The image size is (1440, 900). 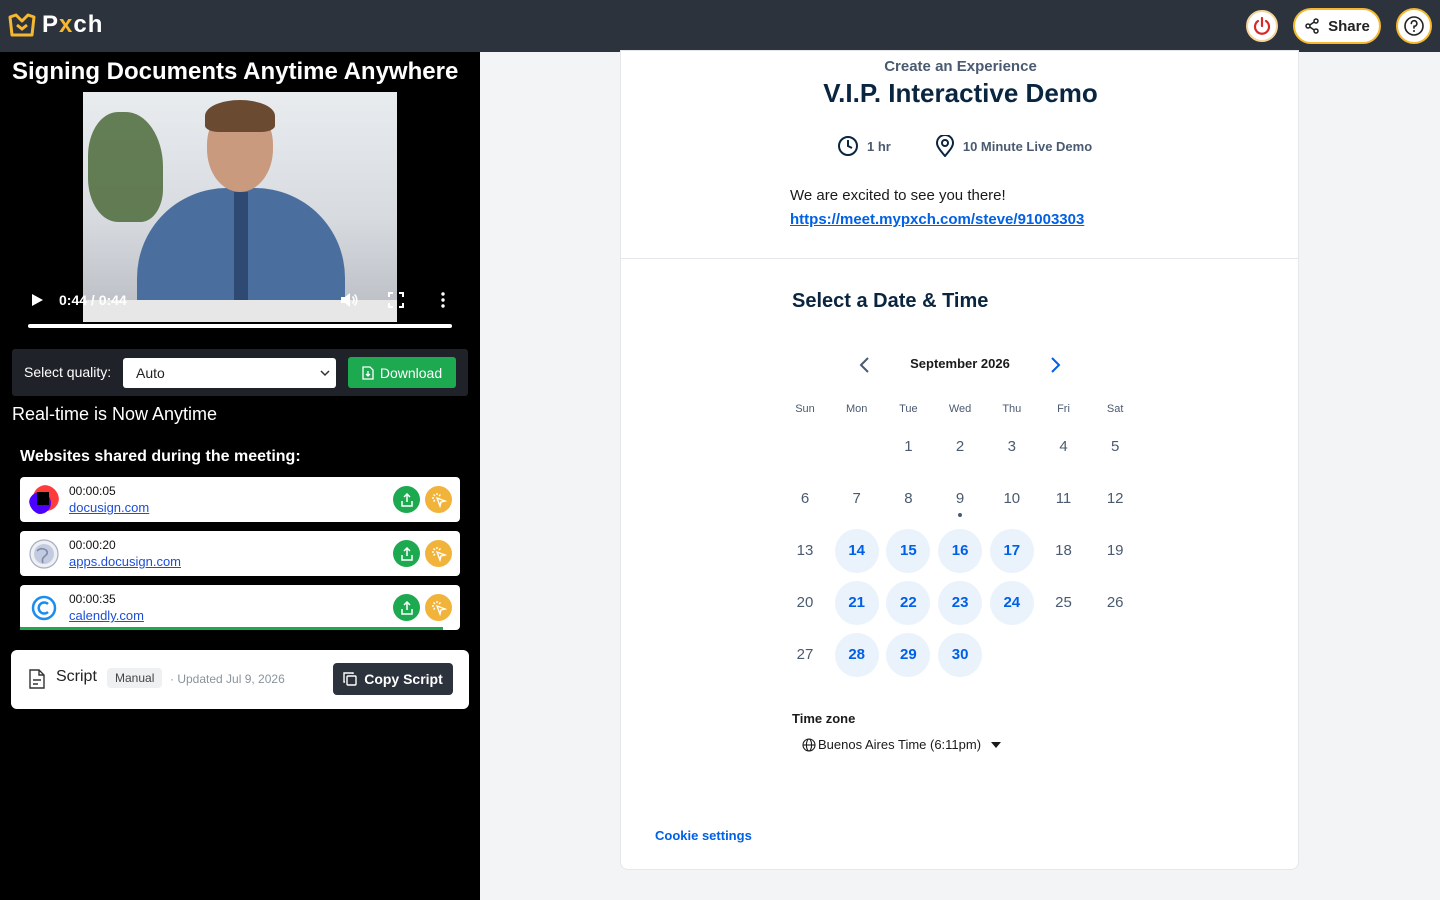 I want to click on share-button: Share, so click(x=1337, y=26).